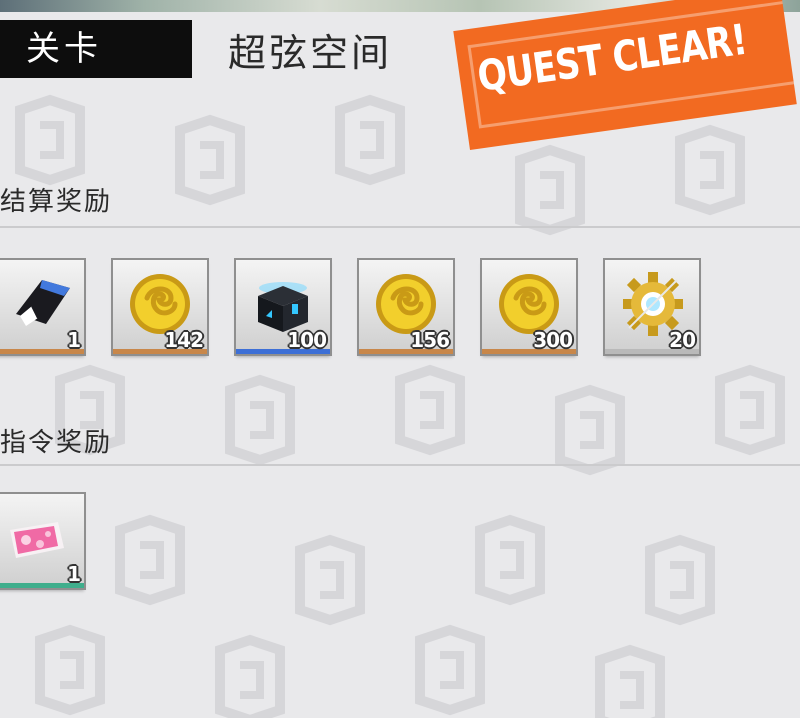  What do you see at coordinates (529, 307) in the screenshot?
I see `reward-item-gold-coin: 300` at bounding box center [529, 307].